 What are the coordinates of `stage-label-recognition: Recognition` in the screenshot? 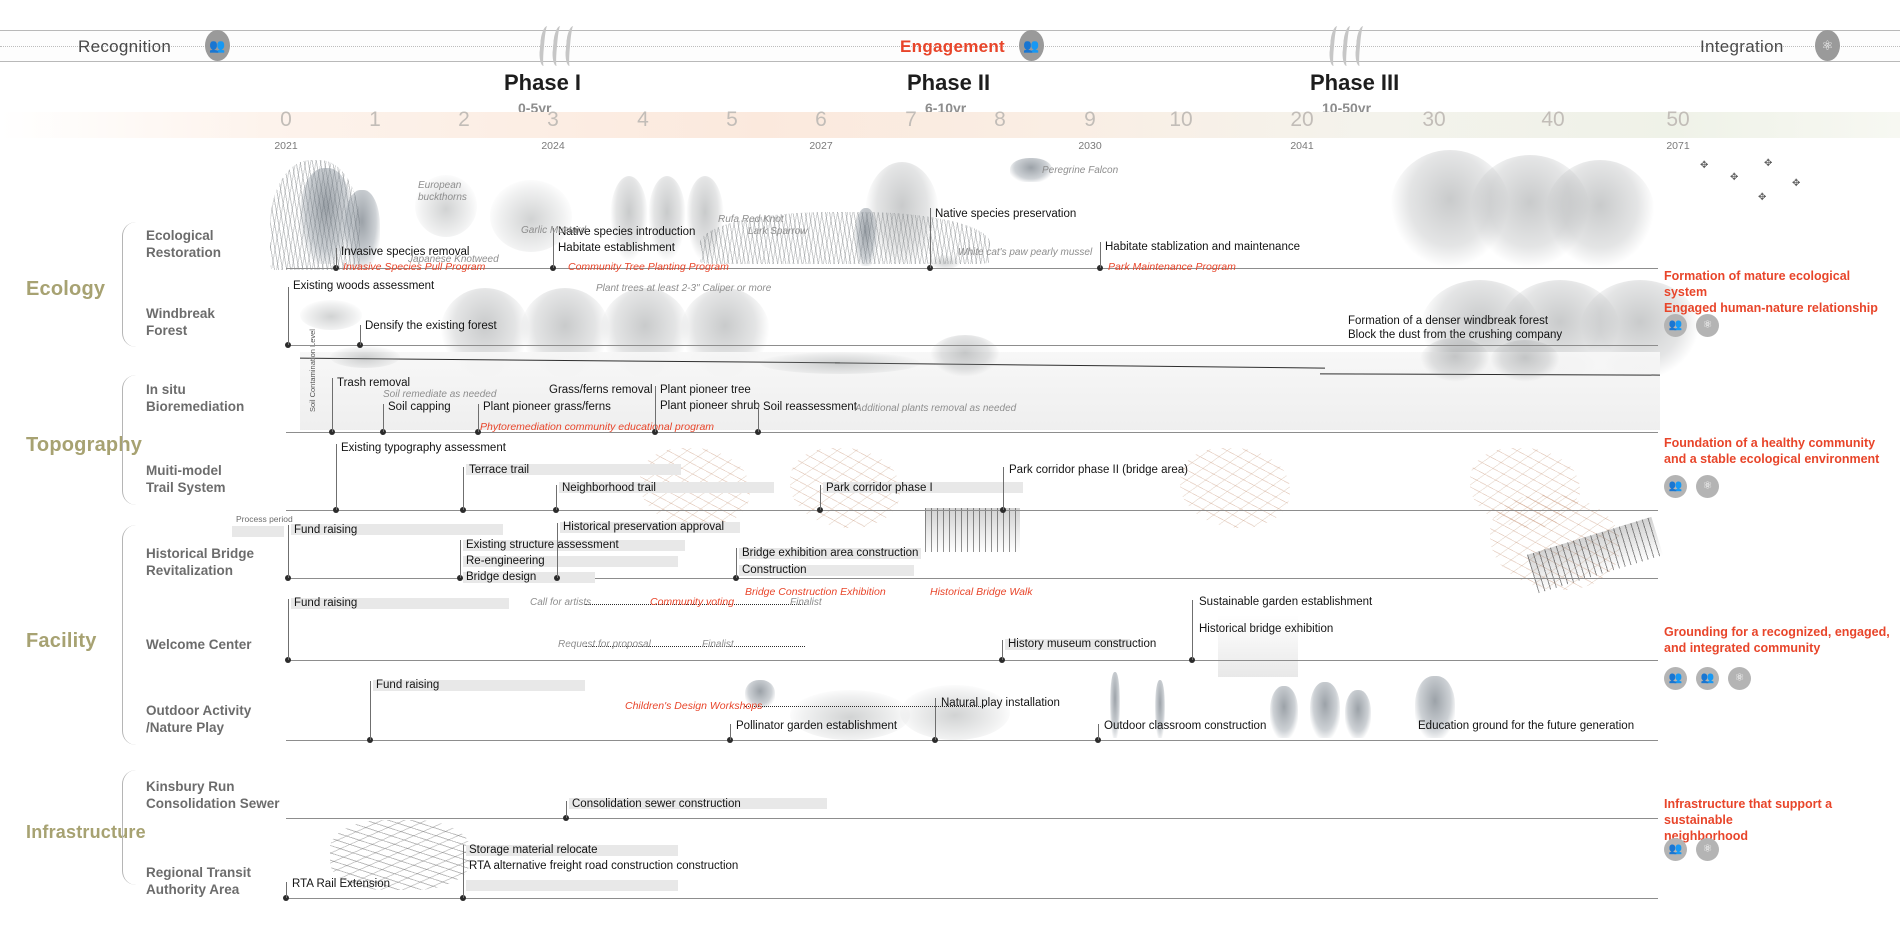 It's located at (125, 46).